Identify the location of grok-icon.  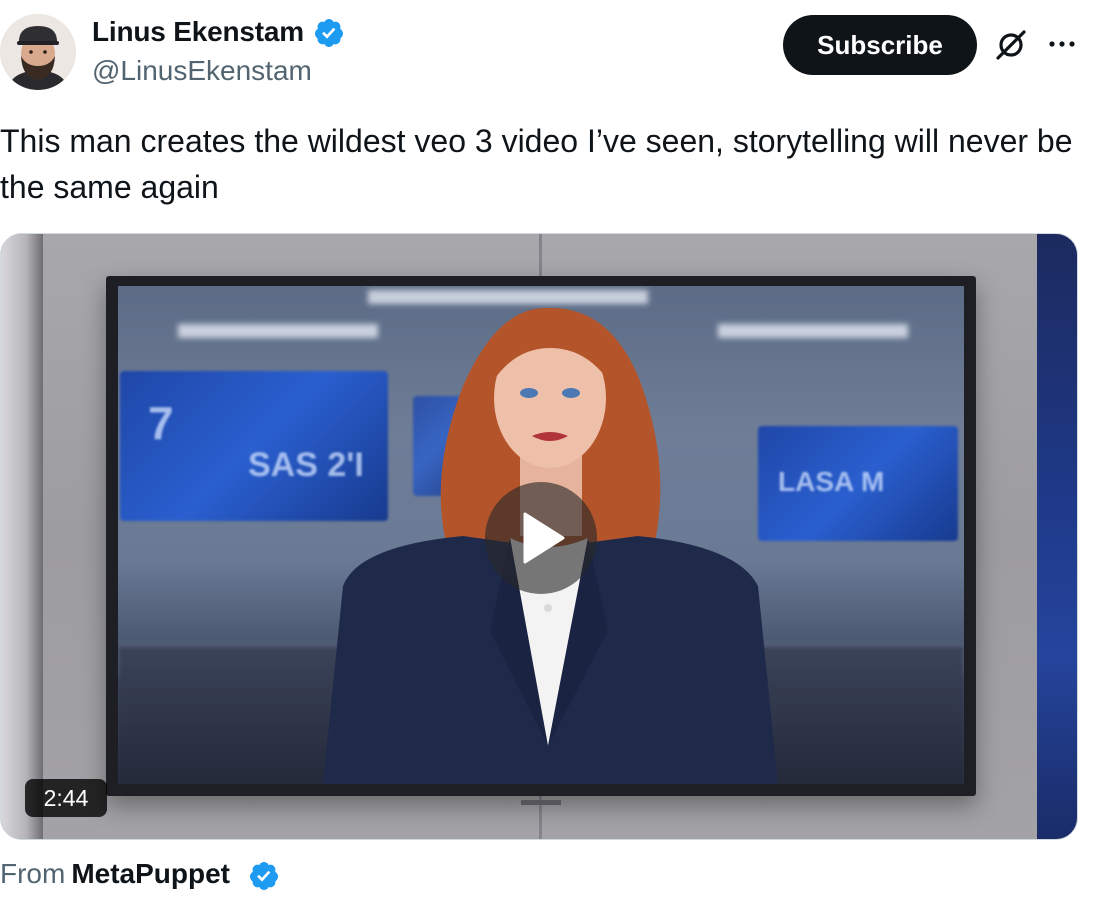
(1011, 45).